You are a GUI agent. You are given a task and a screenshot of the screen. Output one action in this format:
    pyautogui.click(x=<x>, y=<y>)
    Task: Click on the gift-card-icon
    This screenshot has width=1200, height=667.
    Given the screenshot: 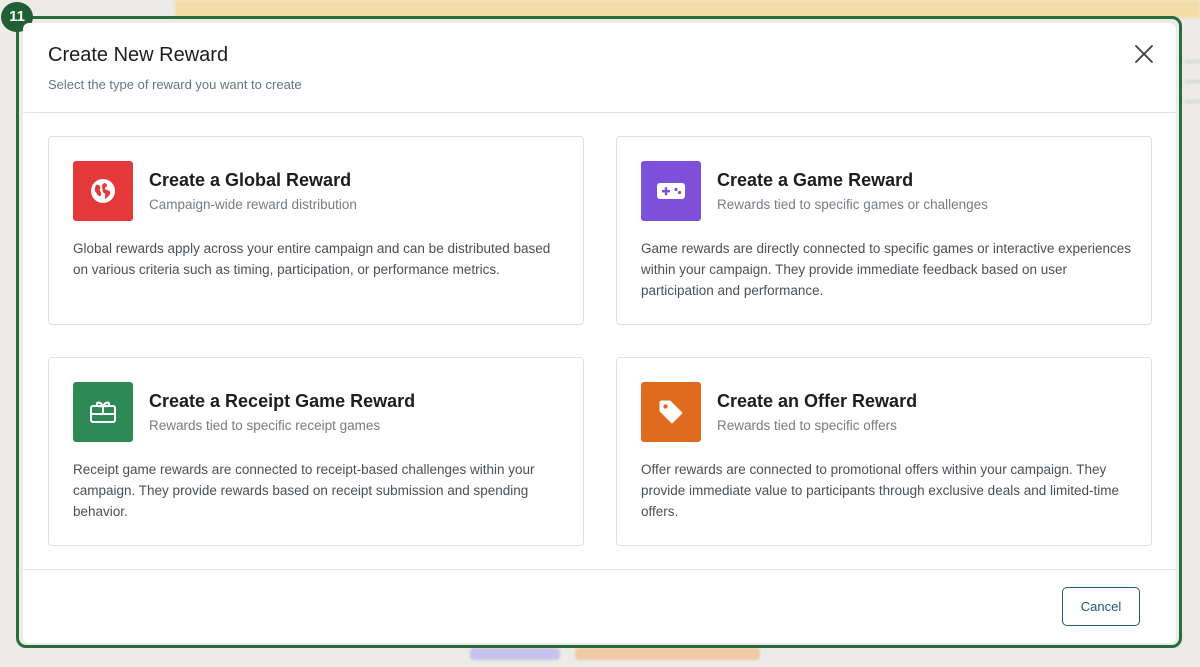 What is the action you would take?
    pyautogui.click(x=103, y=412)
    